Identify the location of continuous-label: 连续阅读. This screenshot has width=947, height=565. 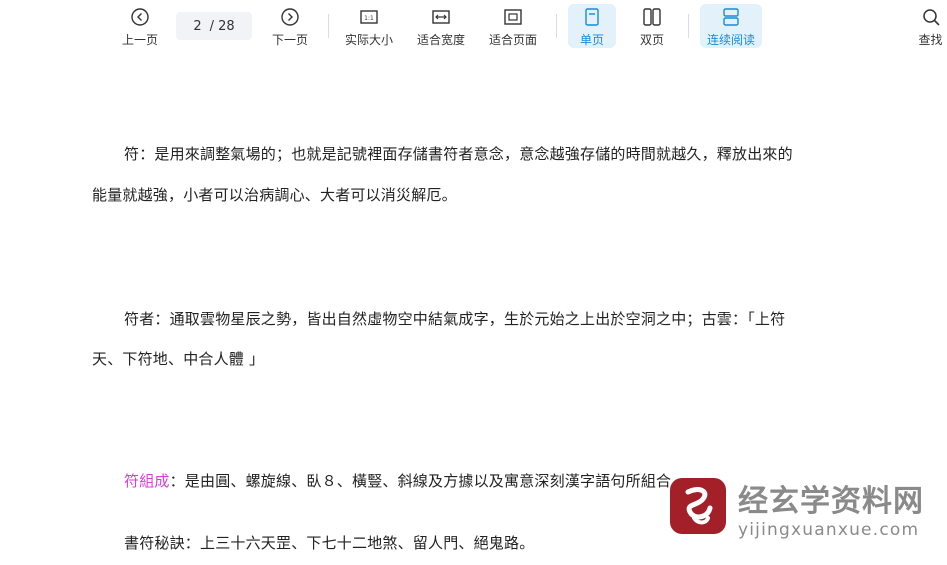
(730, 40).